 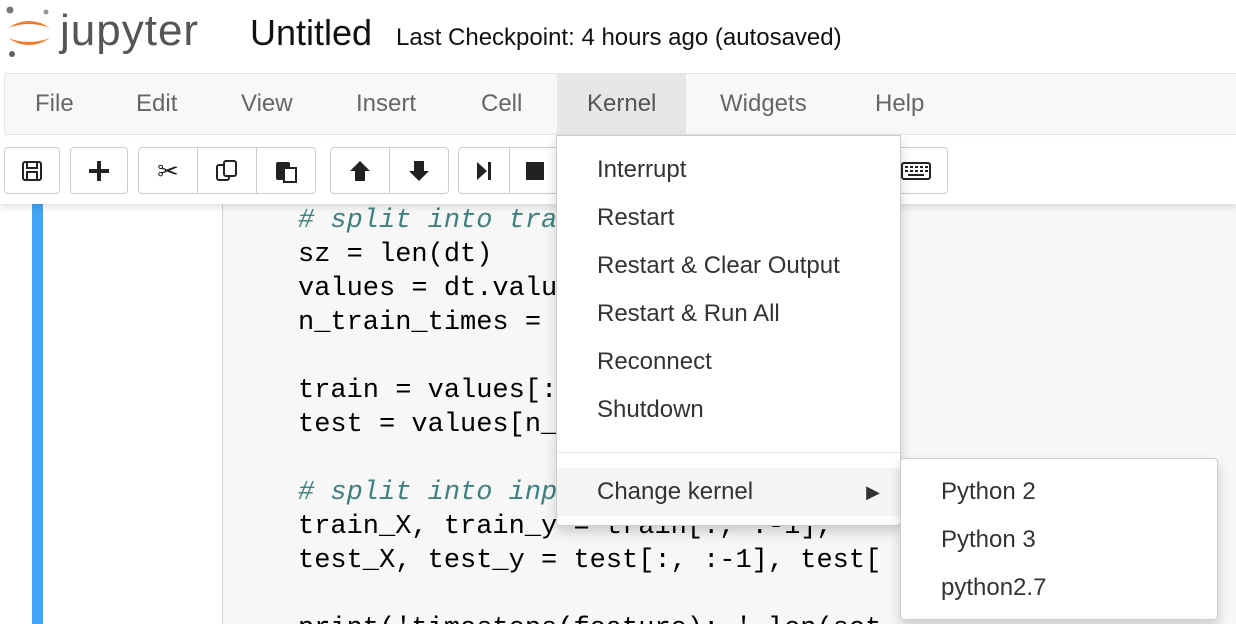 I want to click on save-button, so click(x=32, y=170).